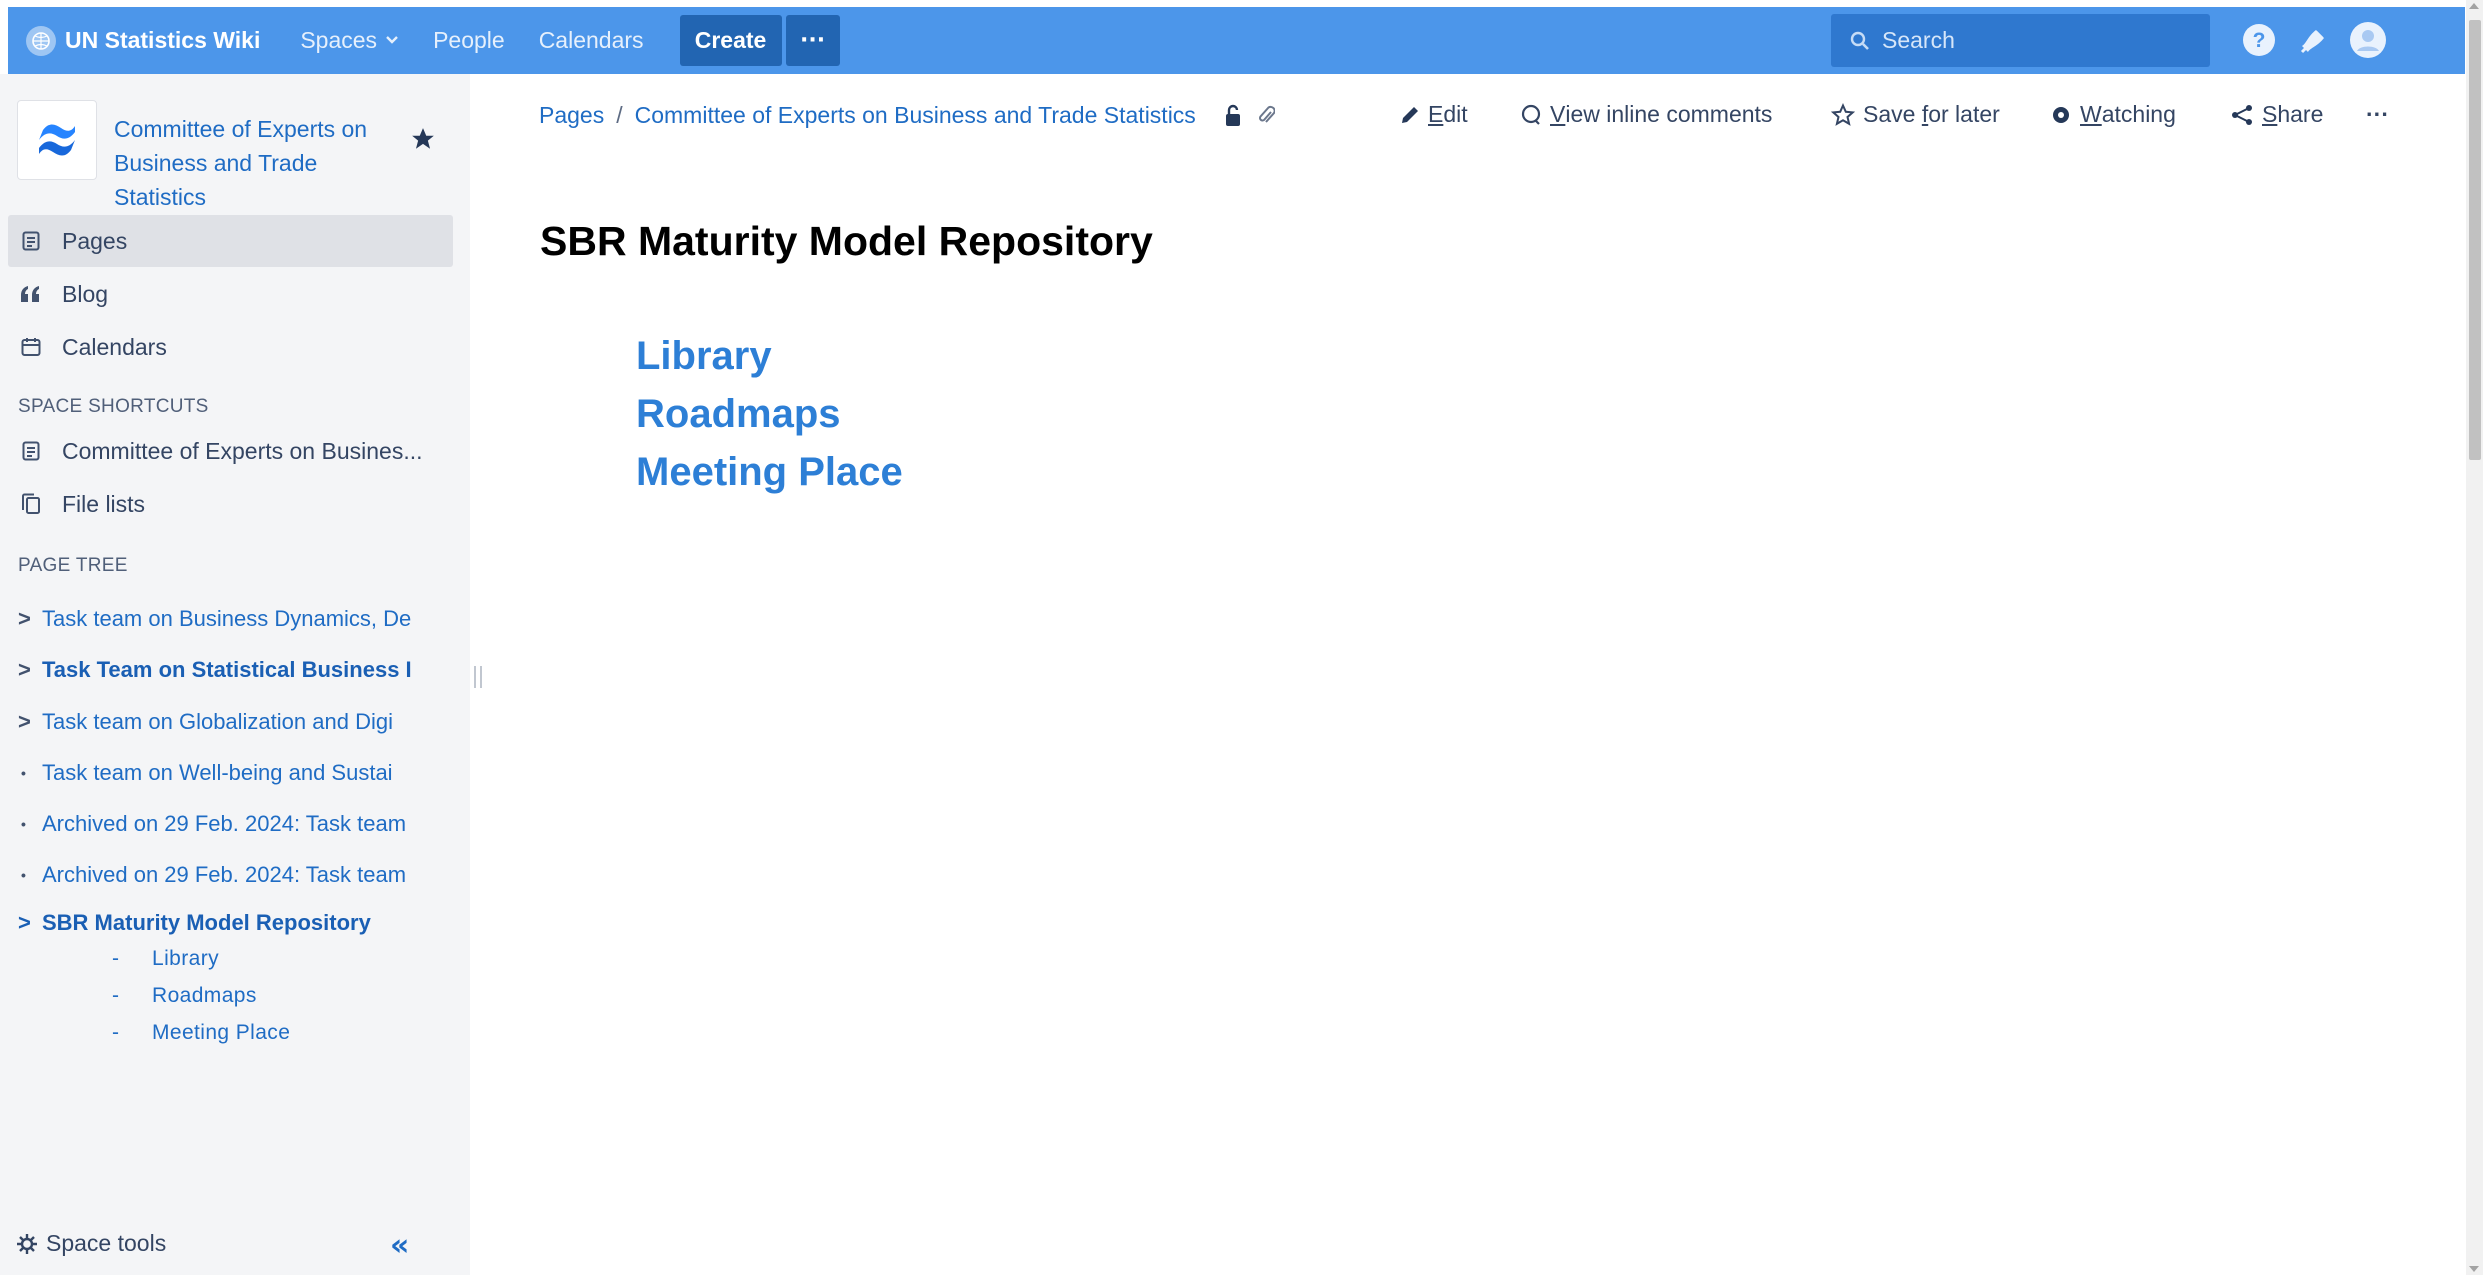 This screenshot has width=2483, height=1275. What do you see at coordinates (31, 347) in the screenshot?
I see `calendar-icon` at bounding box center [31, 347].